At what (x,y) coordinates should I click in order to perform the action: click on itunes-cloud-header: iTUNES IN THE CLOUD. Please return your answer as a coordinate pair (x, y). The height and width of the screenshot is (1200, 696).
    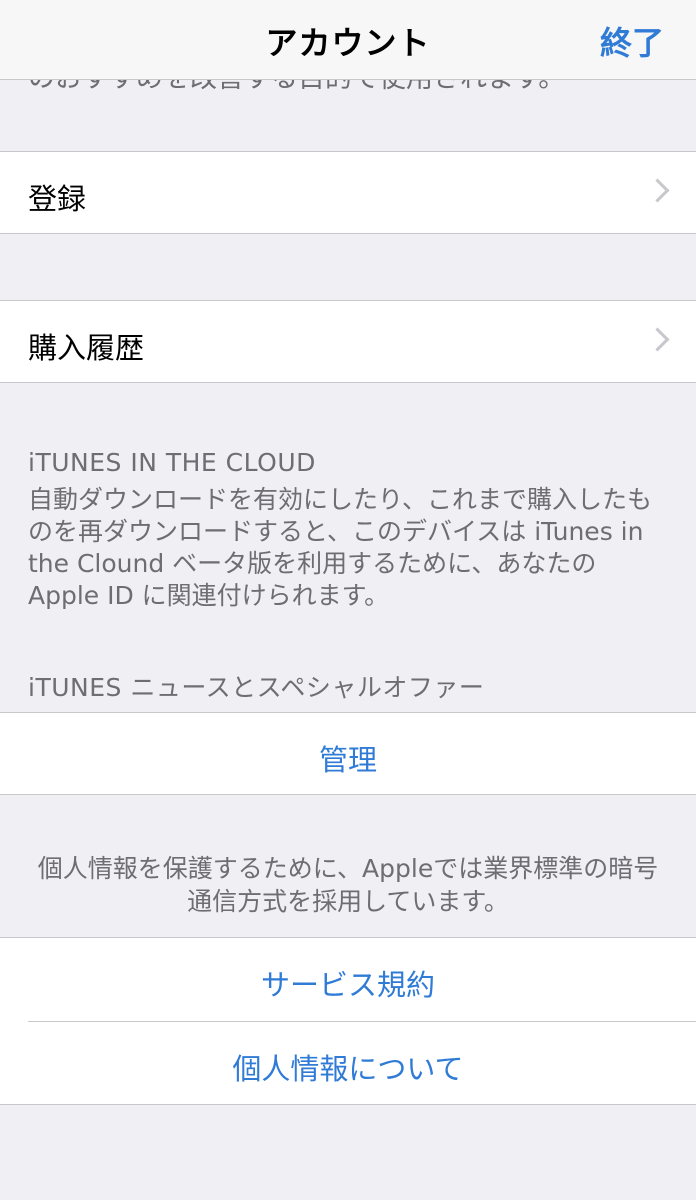
    Looking at the image, I should click on (172, 462).